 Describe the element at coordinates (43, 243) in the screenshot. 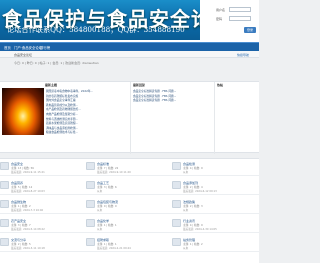

I see `forum-board: 交流与分享 主题: 2 | 帖数: 5 最后发表: 2024-3-11 10:18` at that location.